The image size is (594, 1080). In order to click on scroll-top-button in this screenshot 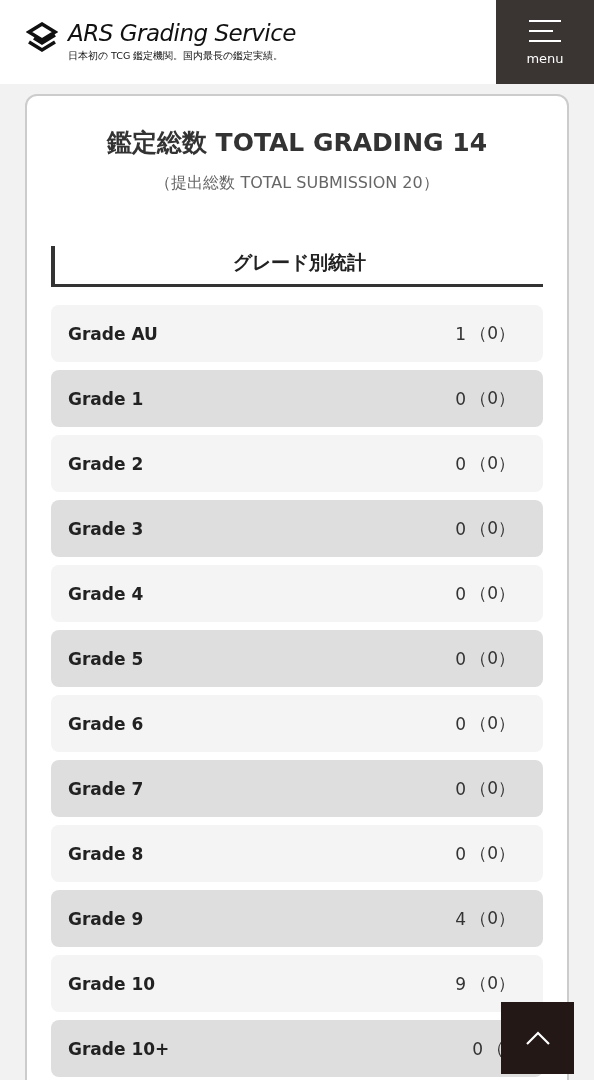, I will do `click(537, 1038)`.